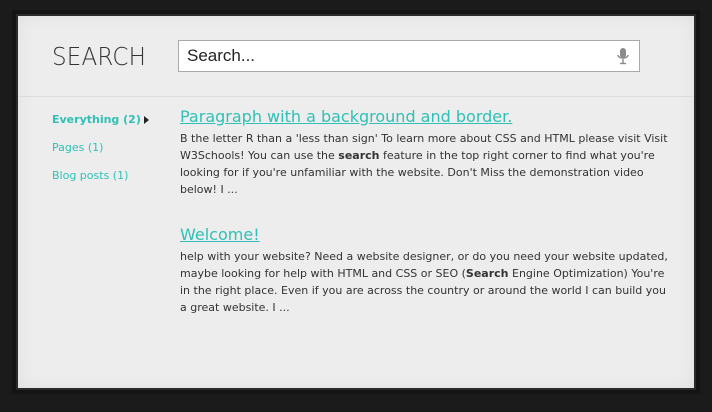 The image size is (712, 412). Describe the element at coordinates (96, 119) in the screenshot. I see `sidebar-item-label: Everything (2)` at that location.